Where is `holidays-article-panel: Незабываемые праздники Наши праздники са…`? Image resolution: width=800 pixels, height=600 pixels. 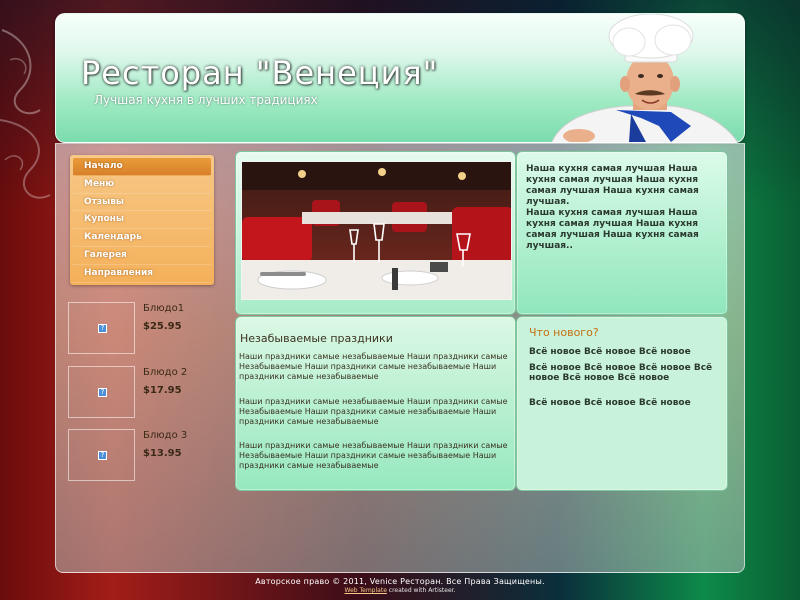
holidays-article-panel: Незабываемые праздники Наши праздники са… is located at coordinates (375, 403).